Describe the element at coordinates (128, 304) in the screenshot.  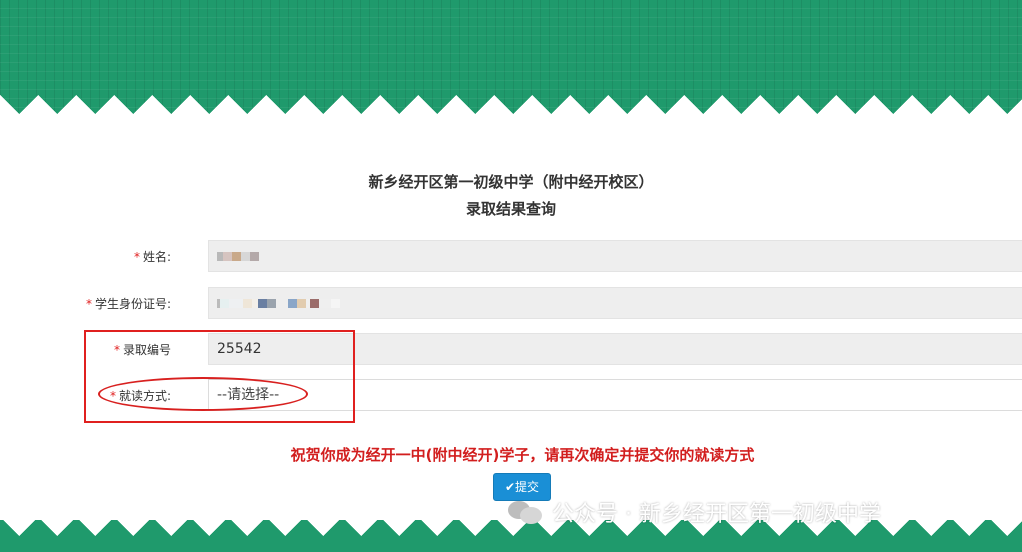
I see `id-label: * 学生身份证号:` at that location.